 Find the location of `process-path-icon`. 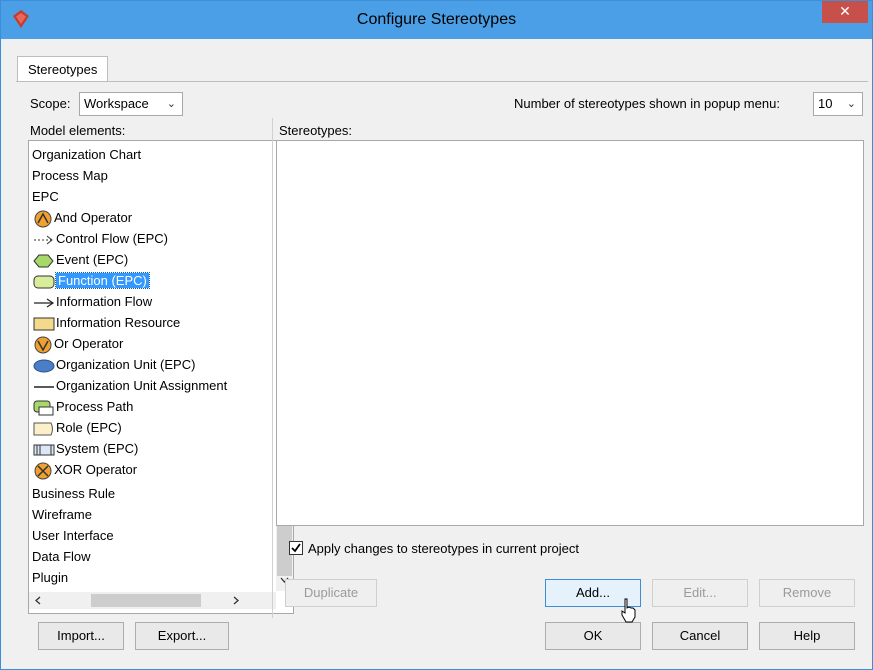

process-path-icon is located at coordinates (43, 408).